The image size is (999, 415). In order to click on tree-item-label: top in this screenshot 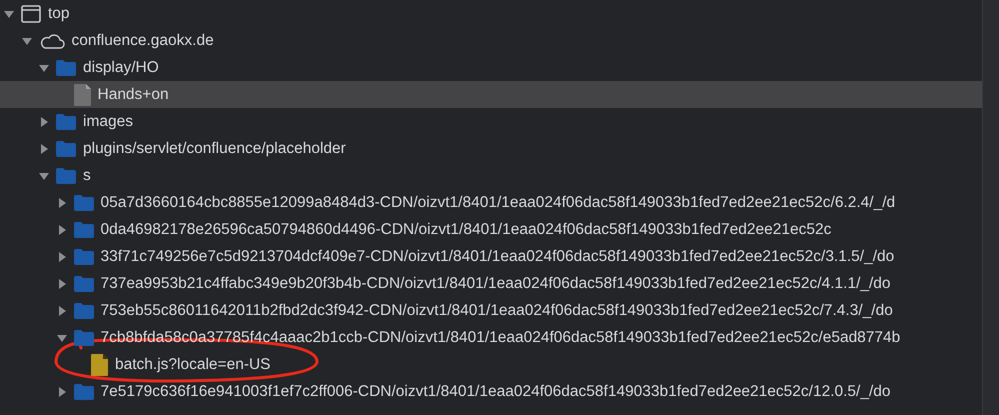, I will do `click(59, 14)`.